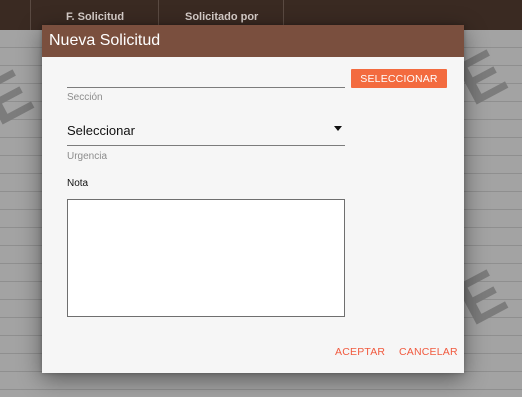 The image size is (522, 397). I want to click on section-label: Sección, so click(85, 97).